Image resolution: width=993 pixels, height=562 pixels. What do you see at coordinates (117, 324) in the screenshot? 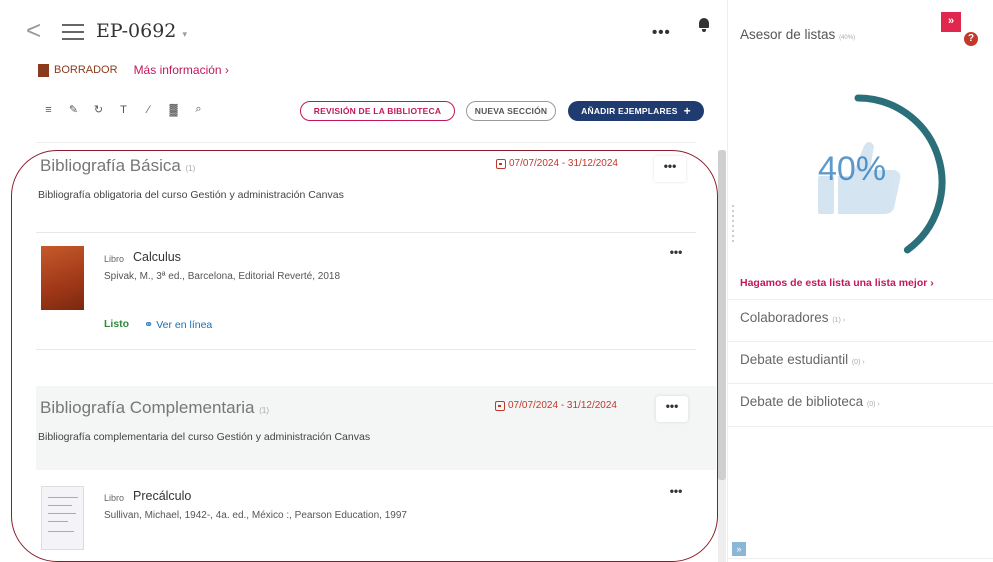
I see `item-status: Listo` at bounding box center [117, 324].